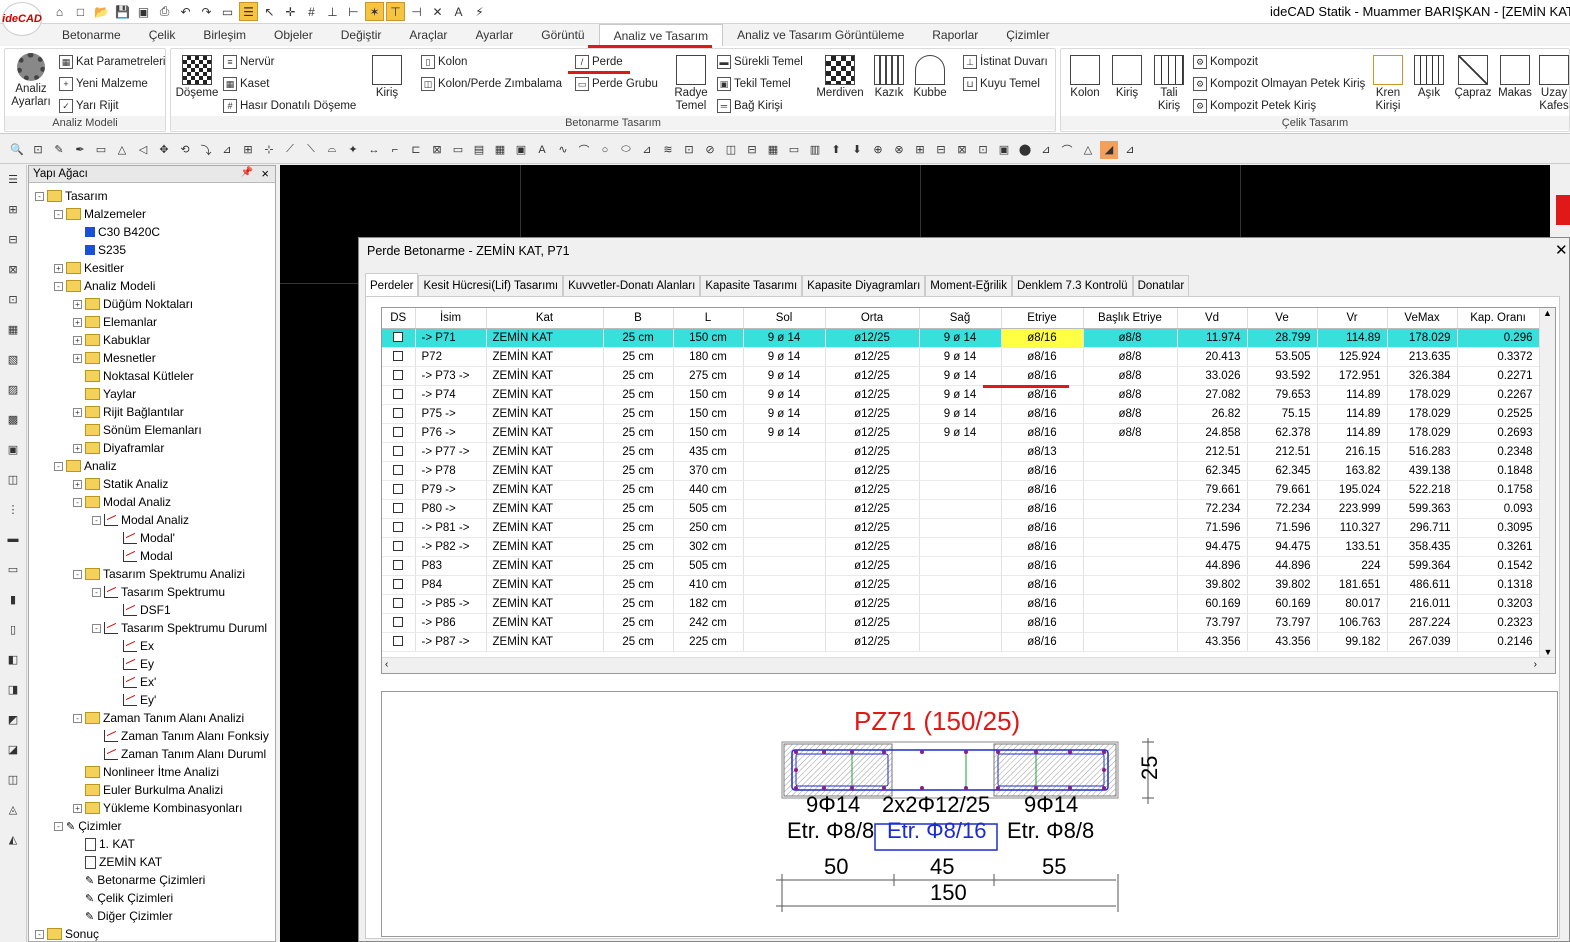 This screenshot has width=1570, height=942. Describe the element at coordinates (248, 150) in the screenshot. I see `grid-icon: ⊞` at that location.